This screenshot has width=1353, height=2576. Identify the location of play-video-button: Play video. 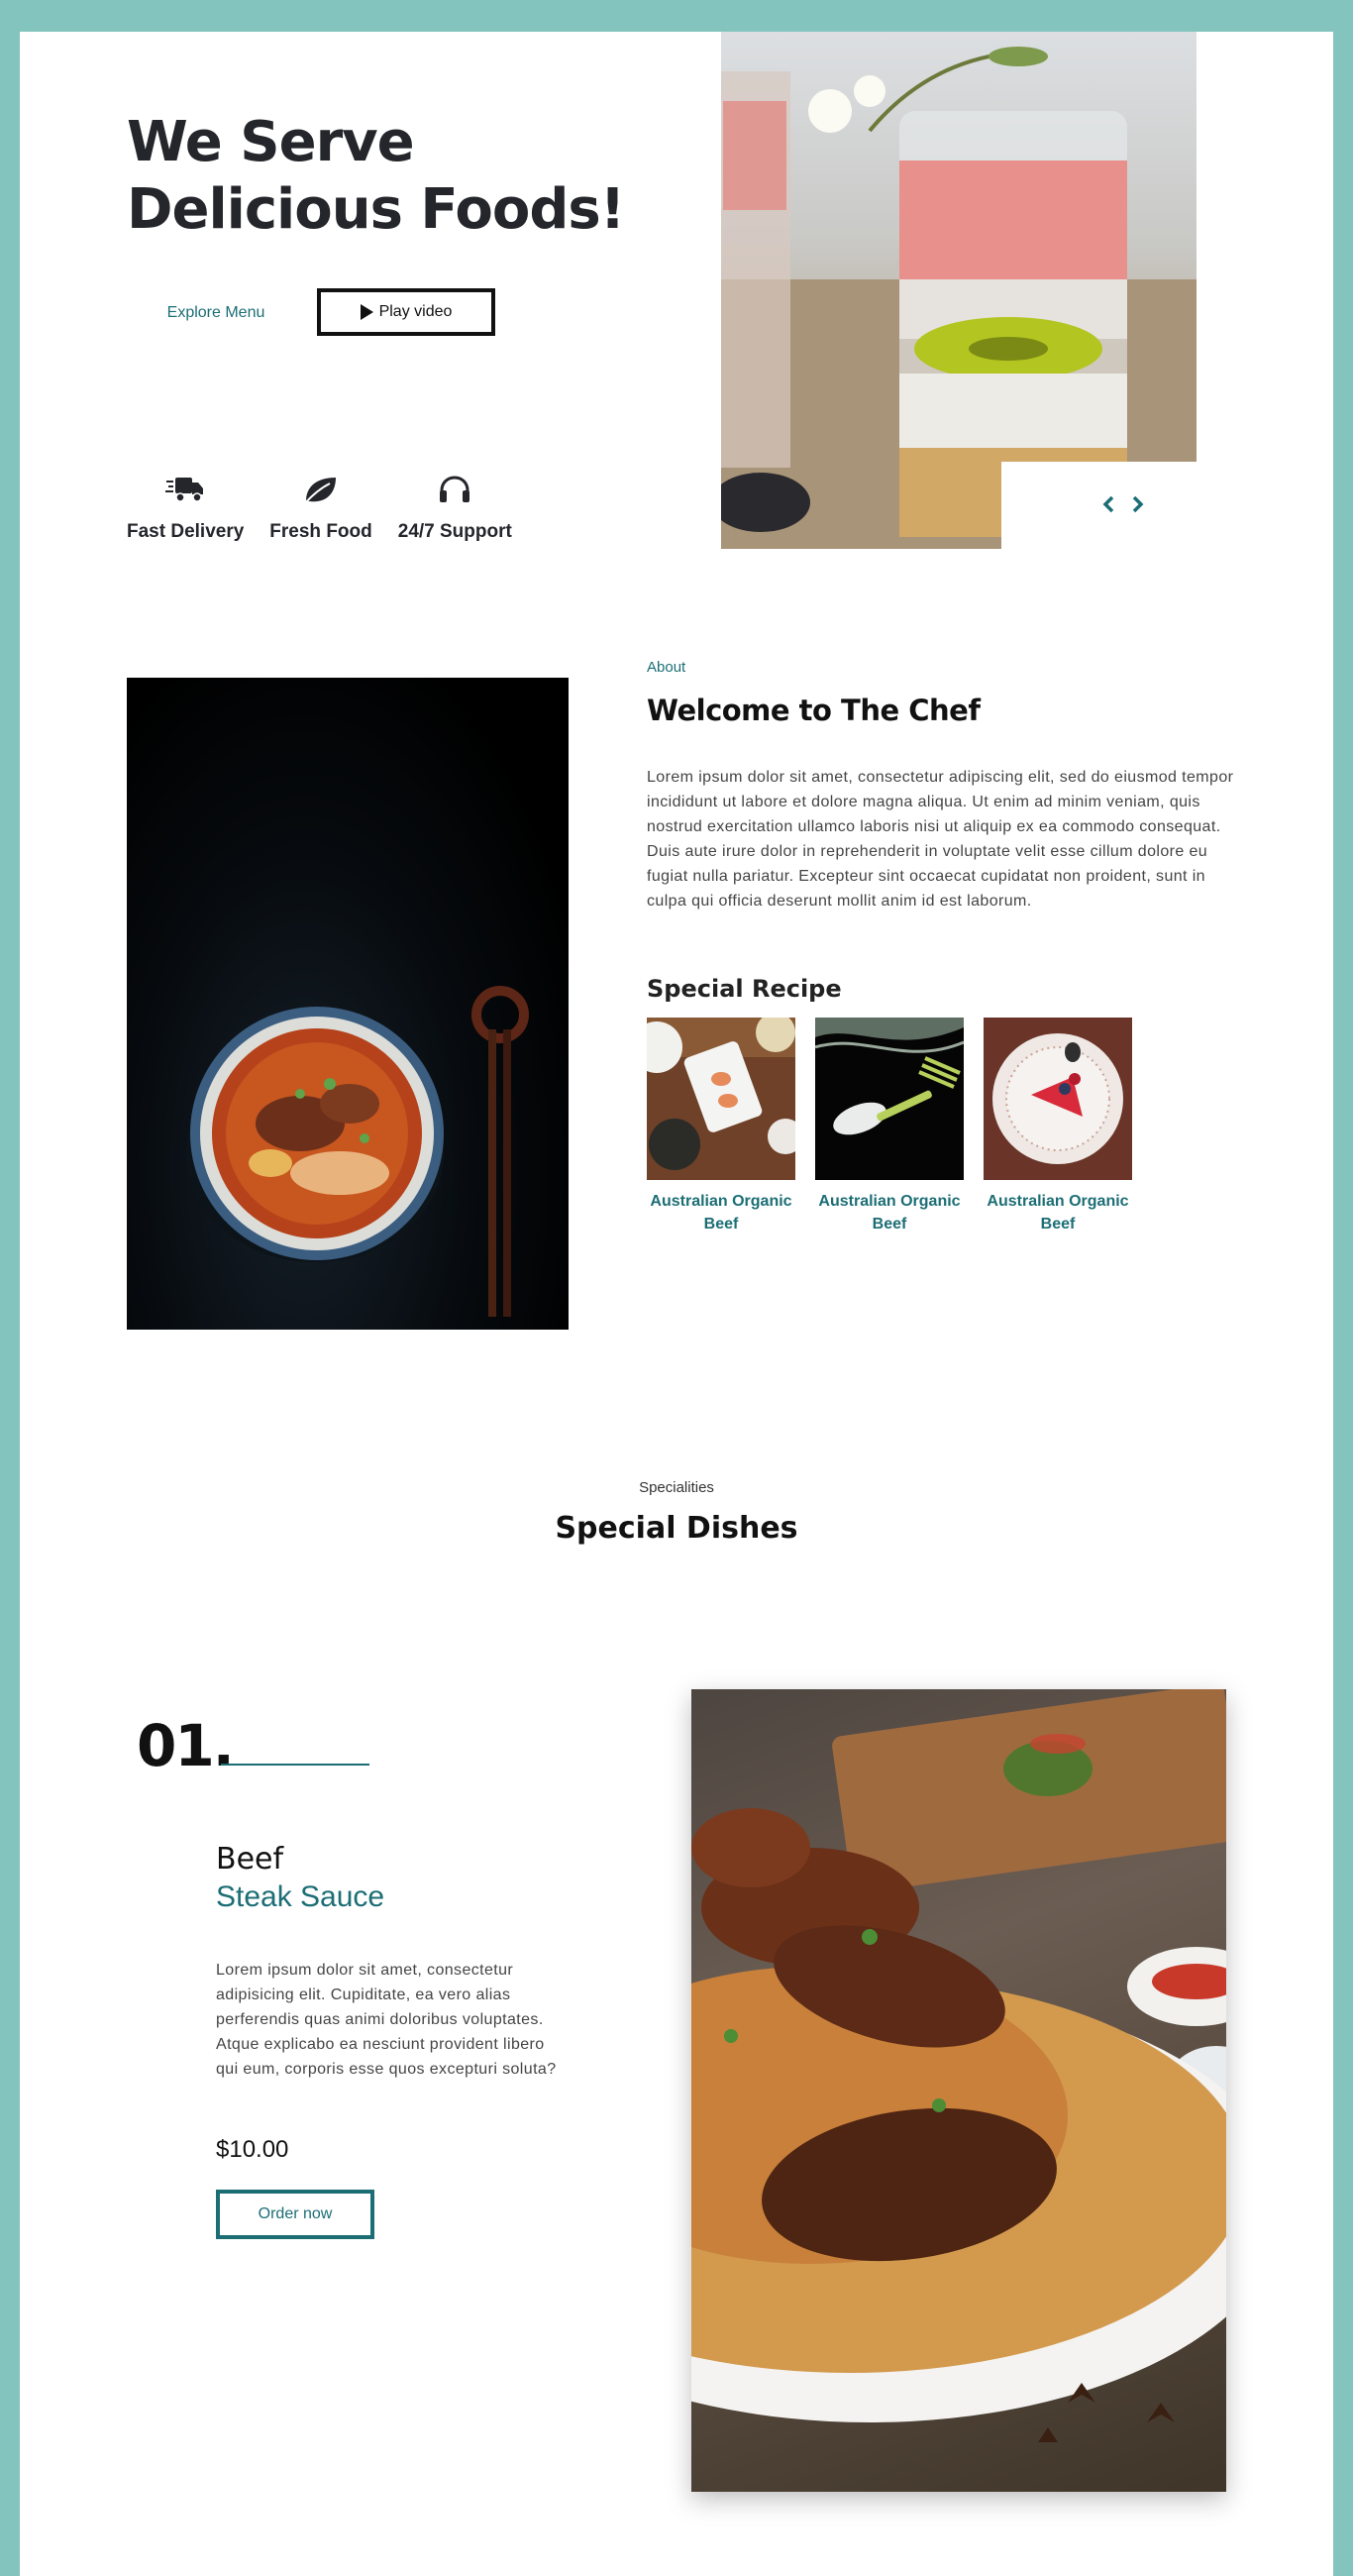
(406, 312).